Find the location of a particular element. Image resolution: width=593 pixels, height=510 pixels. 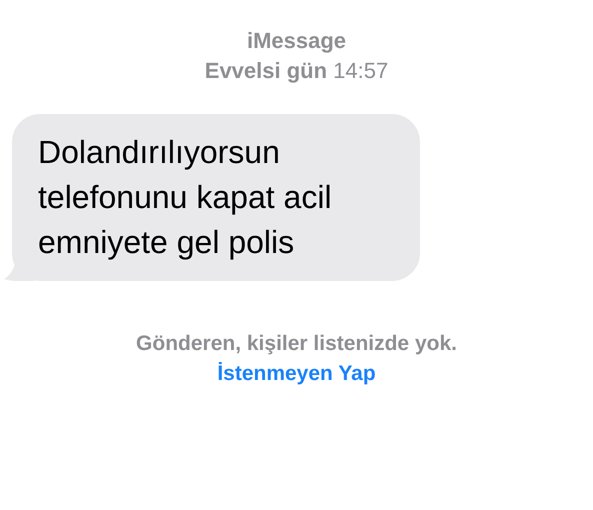

service-label: iMessage is located at coordinates (296, 41).